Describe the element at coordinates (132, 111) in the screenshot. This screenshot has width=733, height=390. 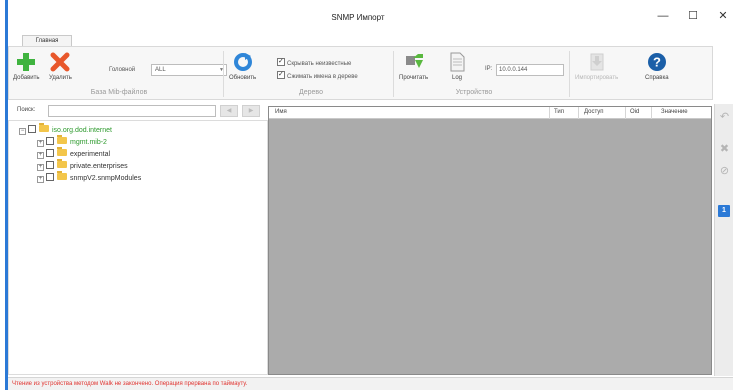
I see `search-input` at that location.